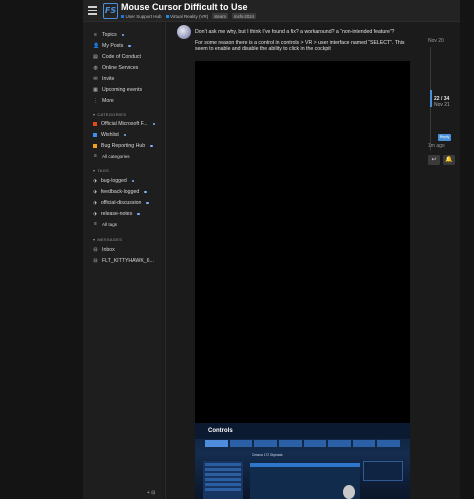  I want to click on sidebar-item-topics: ≡ Topics, so click(109, 34).